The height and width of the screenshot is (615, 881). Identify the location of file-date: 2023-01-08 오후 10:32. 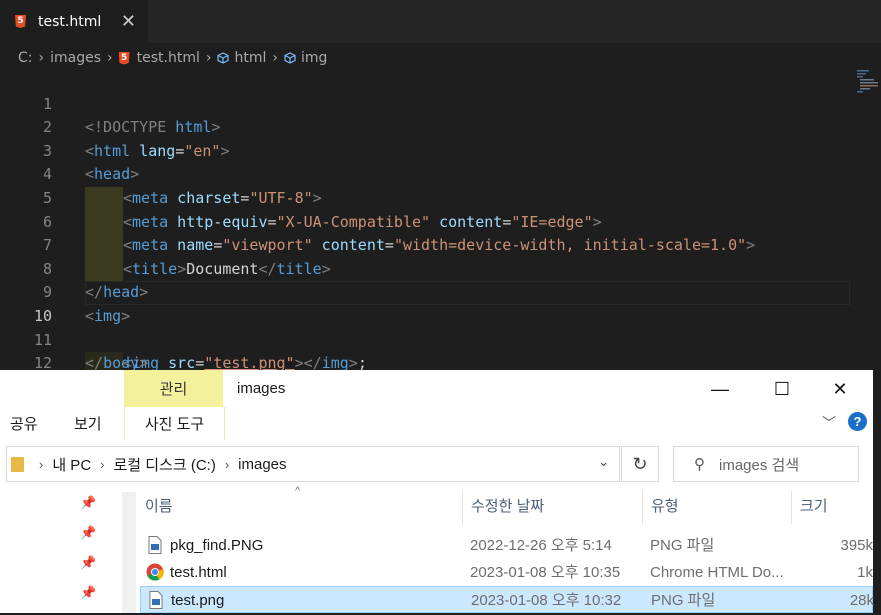
(546, 600).